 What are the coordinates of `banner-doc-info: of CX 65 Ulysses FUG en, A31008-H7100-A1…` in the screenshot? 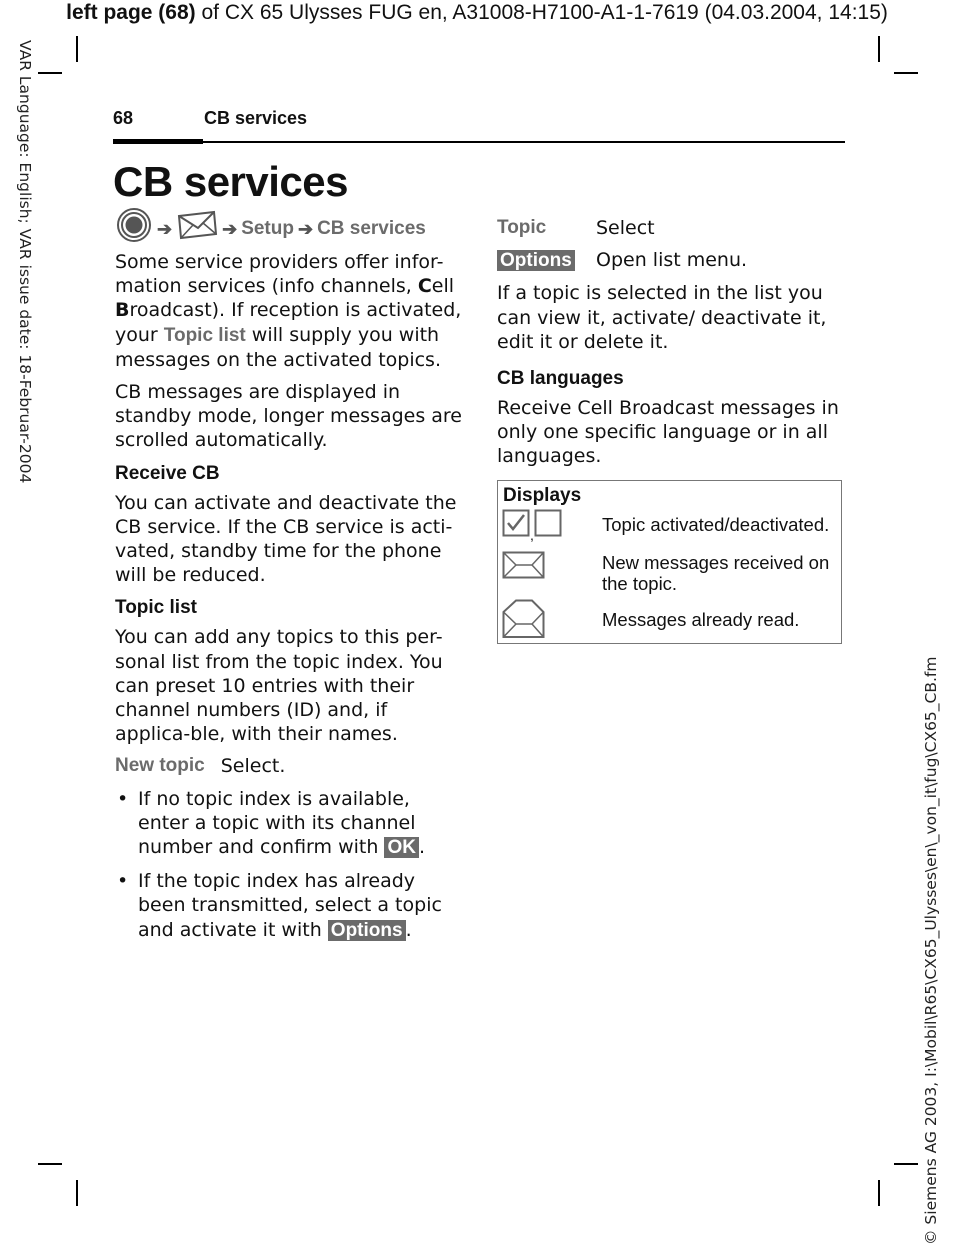 It's located at (541, 12).